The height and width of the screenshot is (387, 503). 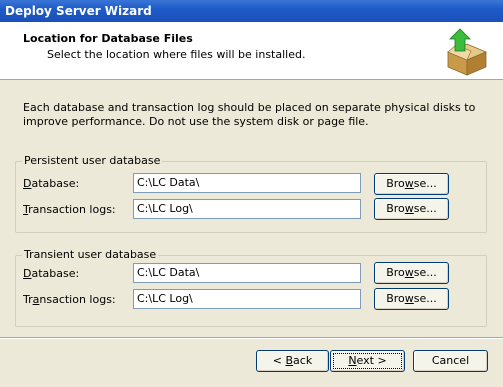 I want to click on next-button: Next >, so click(x=367, y=361).